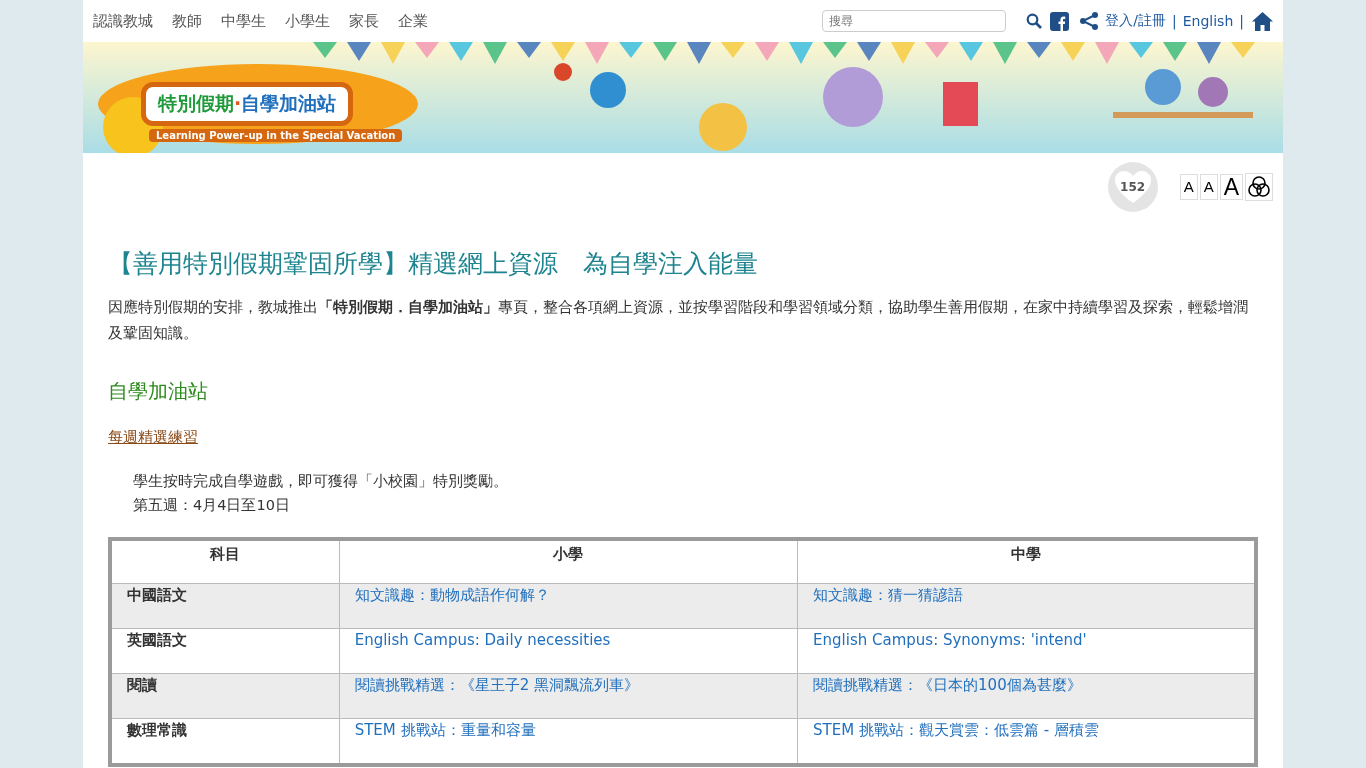 This screenshot has width=1366, height=768. Describe the element at coordinates (321, 481) in the screenshot. I see `note-text: 學生按時完成自學遊戲，即可獲得「小校園」特別獎勵。` at that location.